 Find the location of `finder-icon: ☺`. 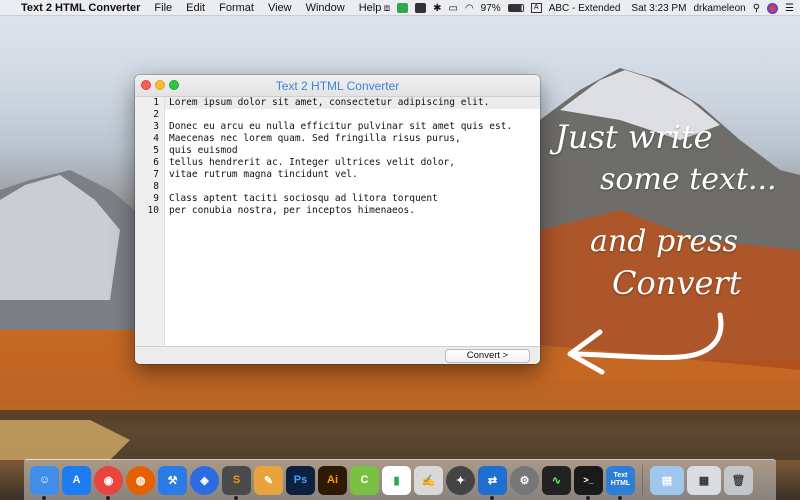

finder-icon: ☺ is located at coordinates (44, 482).